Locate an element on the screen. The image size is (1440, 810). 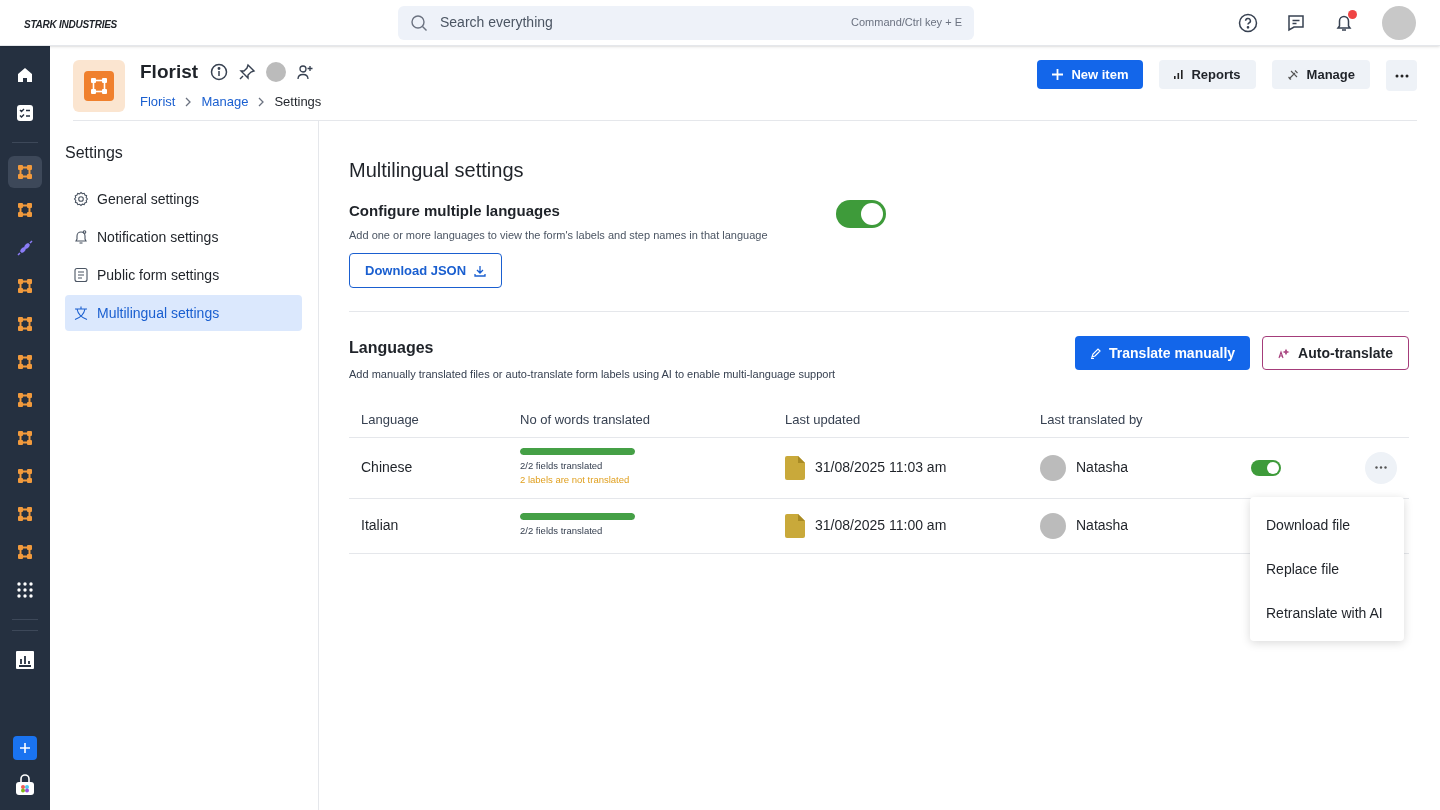
table-cell-text: Chinese is located at coordinates (387, 467).